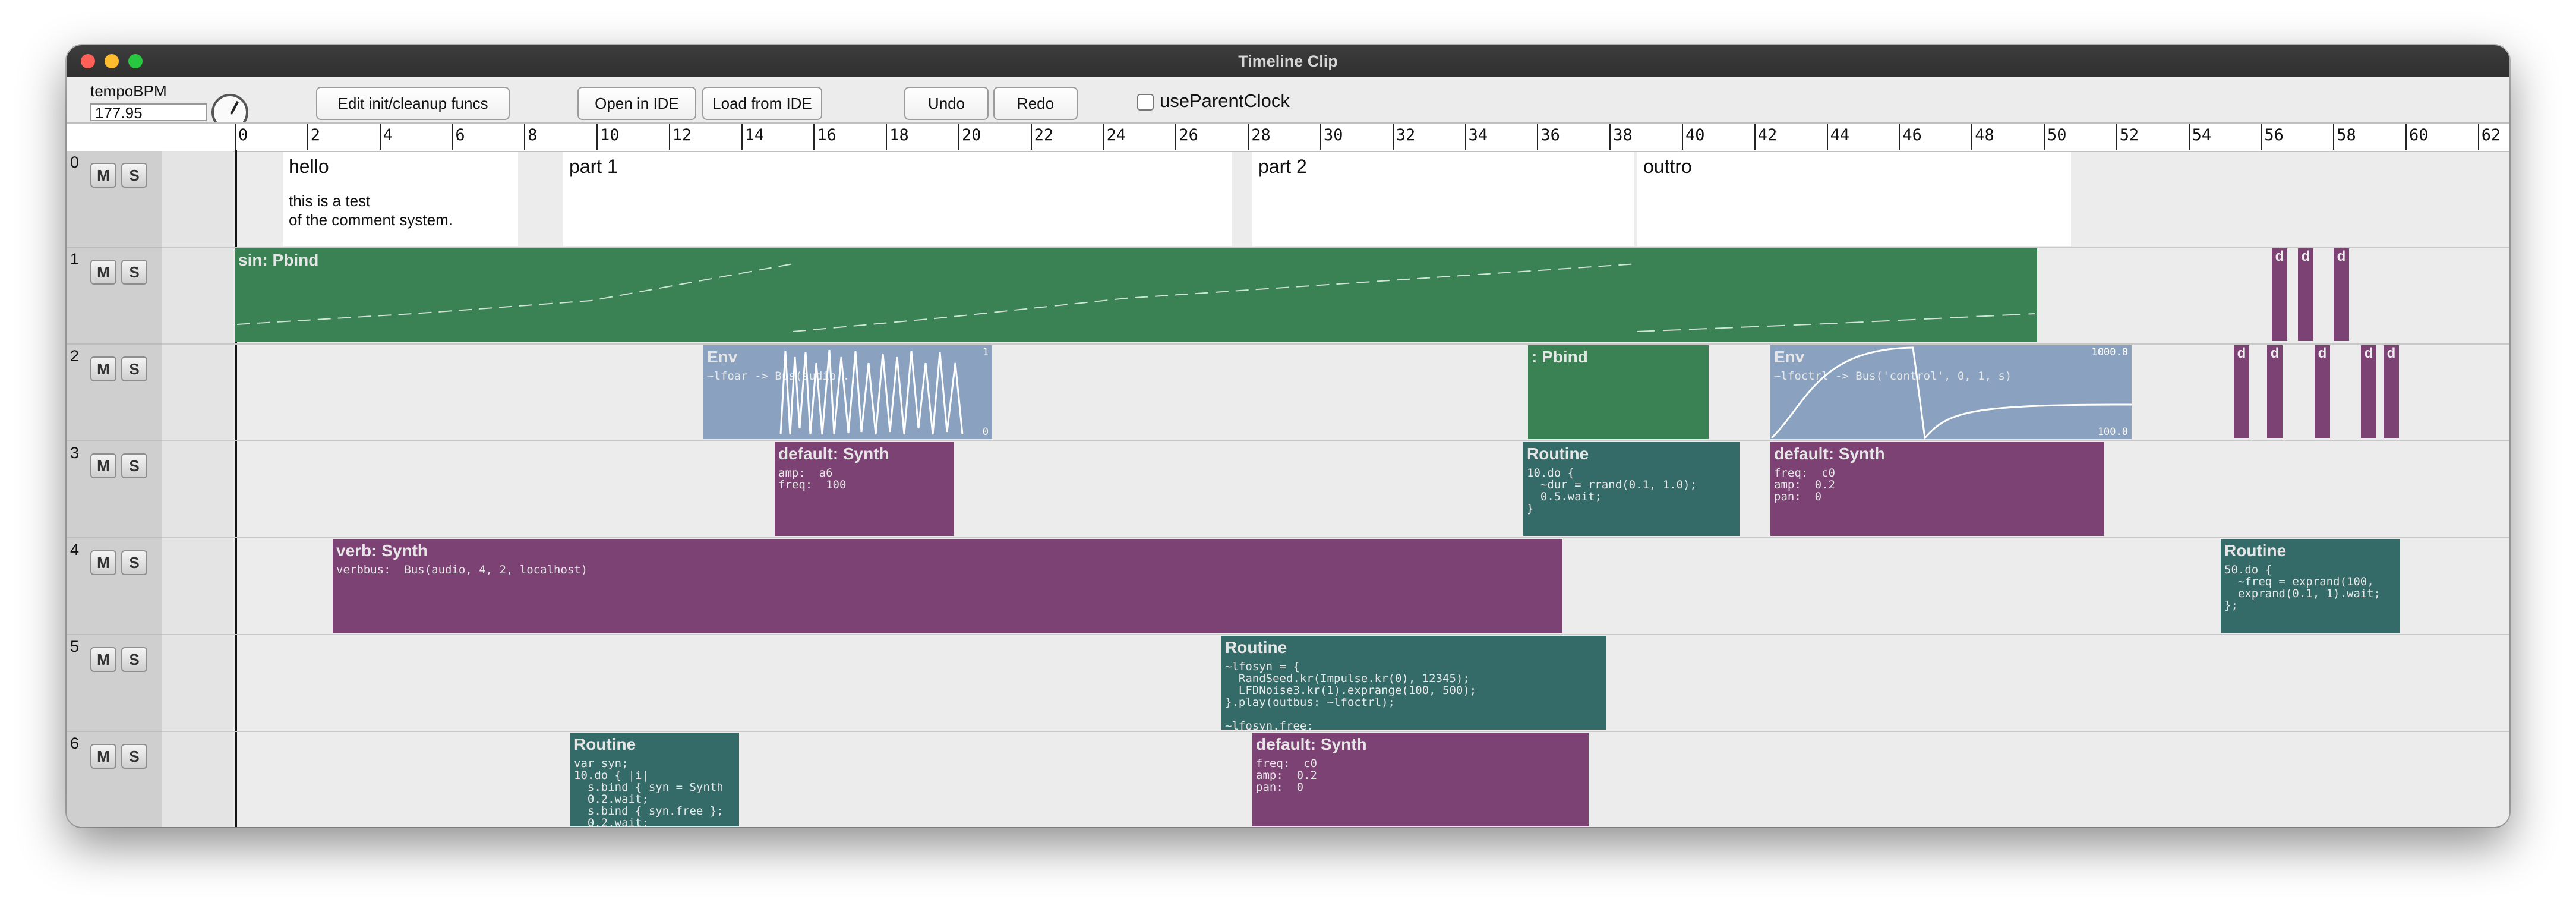  What do you see at coordinates (1135, 297) in the screenshot?
I see `pattern-curve` at bounding box center [1135, 297].